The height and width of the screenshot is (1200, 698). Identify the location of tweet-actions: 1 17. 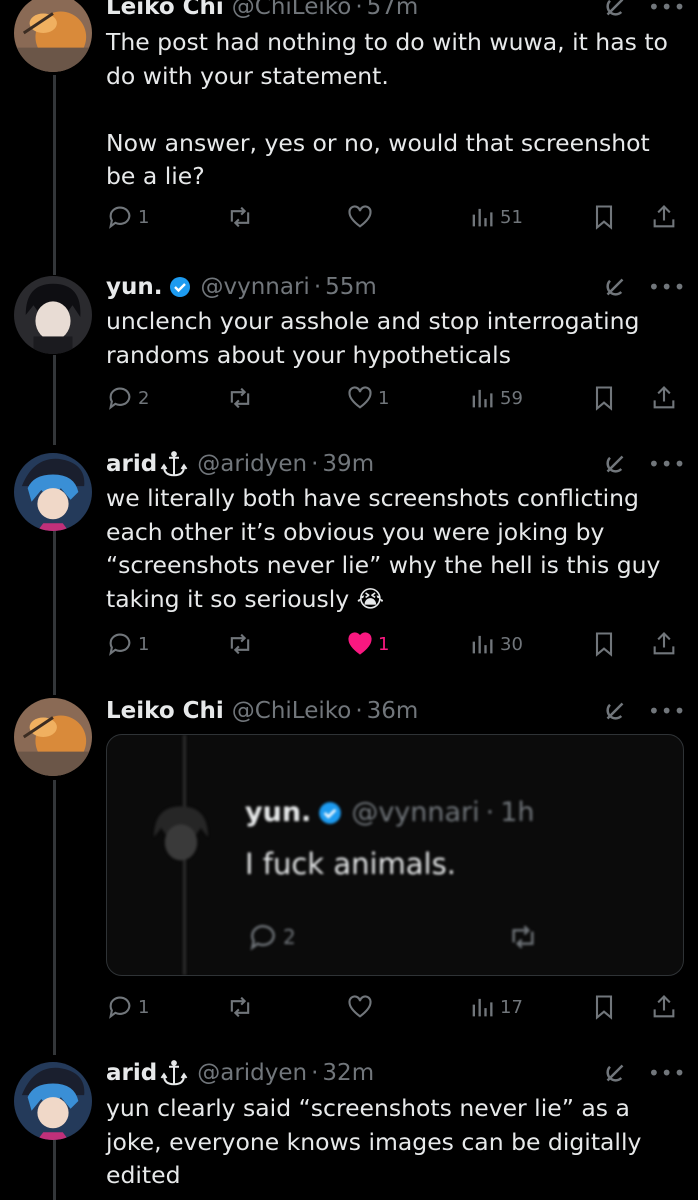
(390, 1007).